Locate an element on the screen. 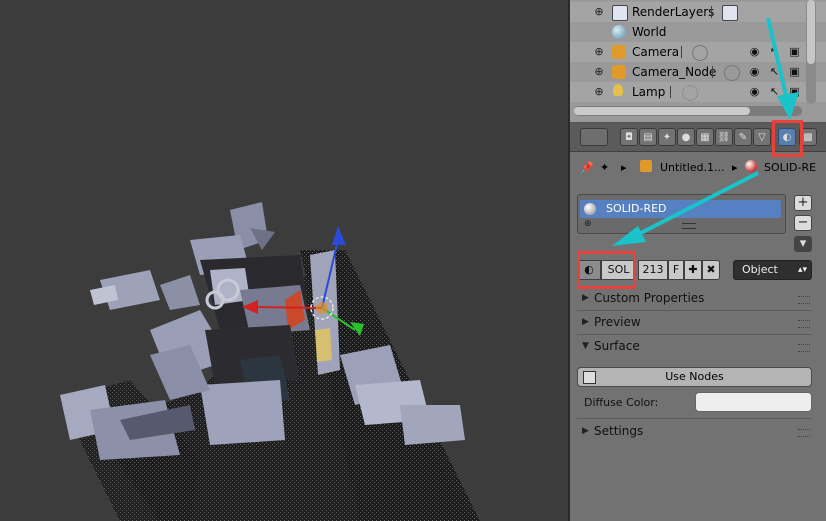  use-nodes-button: Use Nodes is located at coordinates (694, 377).